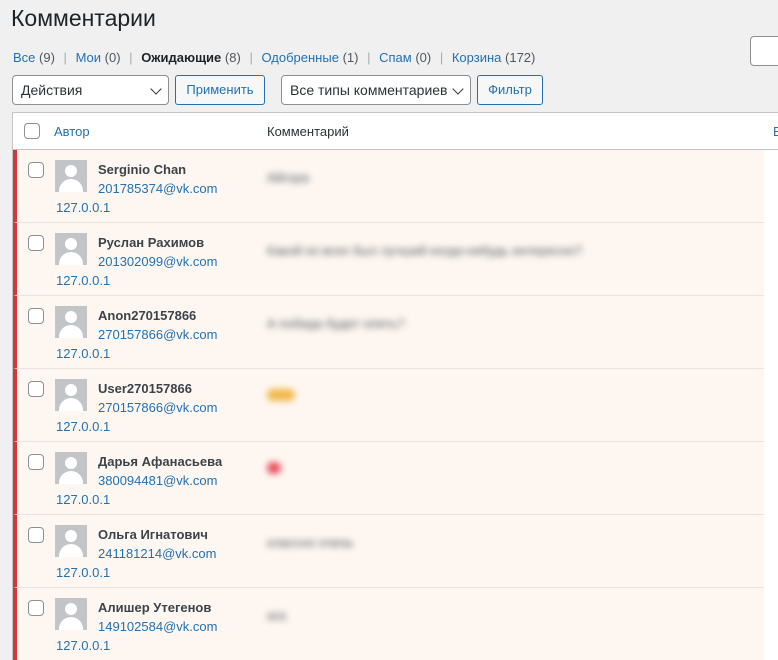 The image size is (778, 660). I want to click on filter-all: Все, so click(24, 57).